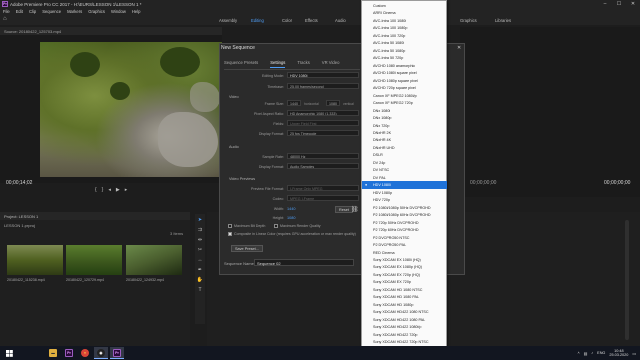 The width and height of the screenshot is (640, 360). I want to click on editing-mode-label: Editing Mode:, so click(273, 76).